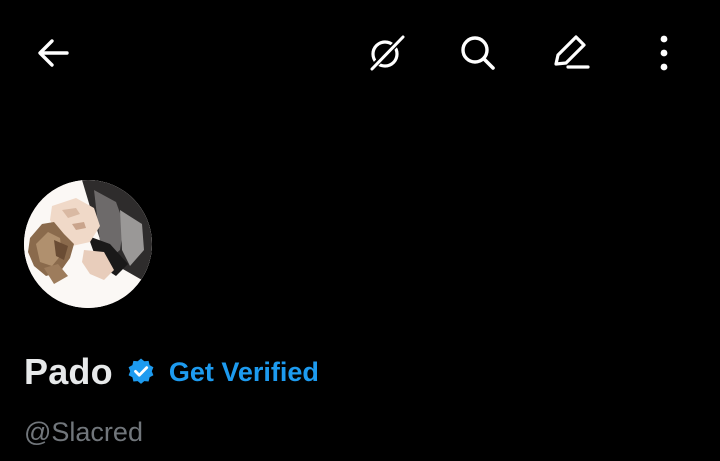 Image resolution: width=720 pixels, height=461 pixels. I want to click on more-vertical-icon, so click(664, 53).